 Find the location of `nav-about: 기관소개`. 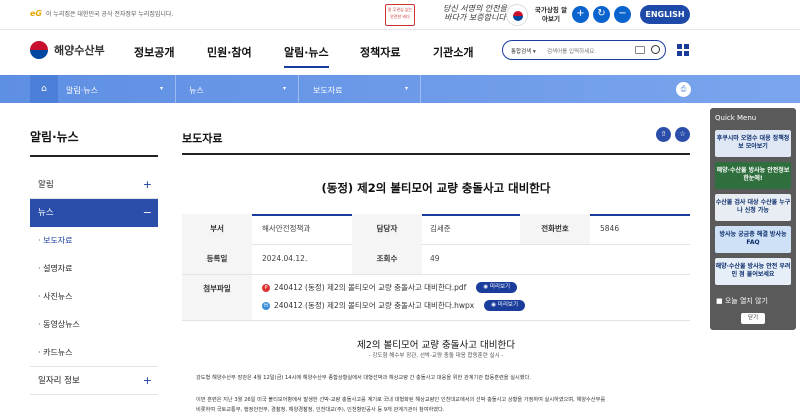

nav-about: 기관소개 is located at coordinates (453, 52).